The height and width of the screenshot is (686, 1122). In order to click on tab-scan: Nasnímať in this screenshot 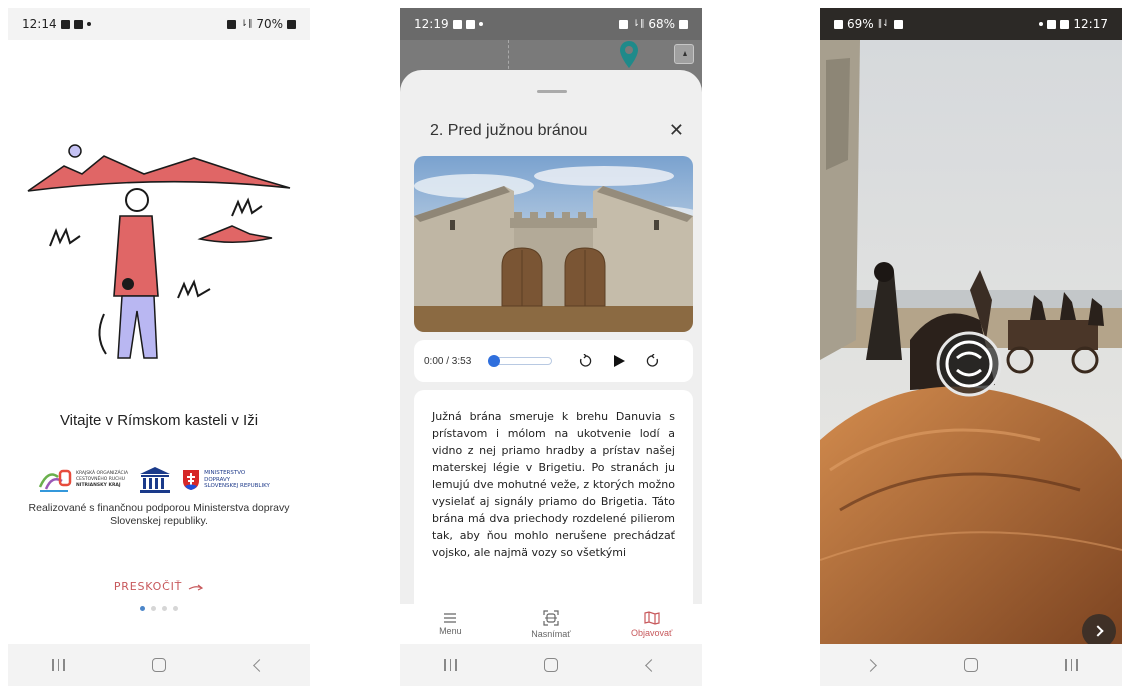, I will do `click(551, 624)`.